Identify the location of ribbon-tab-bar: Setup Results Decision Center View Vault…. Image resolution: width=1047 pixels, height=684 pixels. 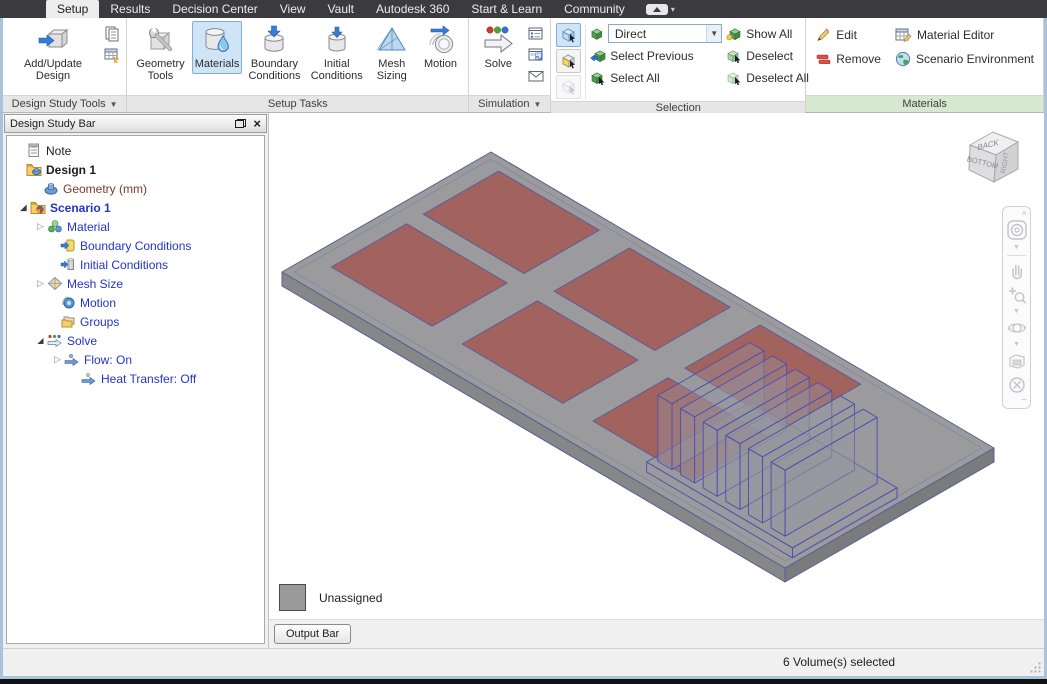
(523, 9).